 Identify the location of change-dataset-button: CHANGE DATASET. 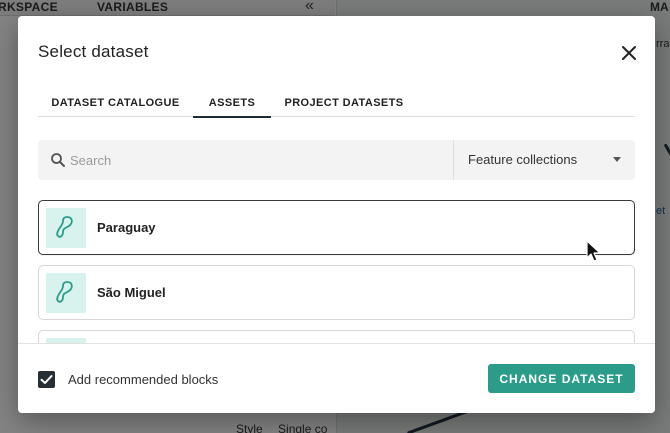
(561, 378).